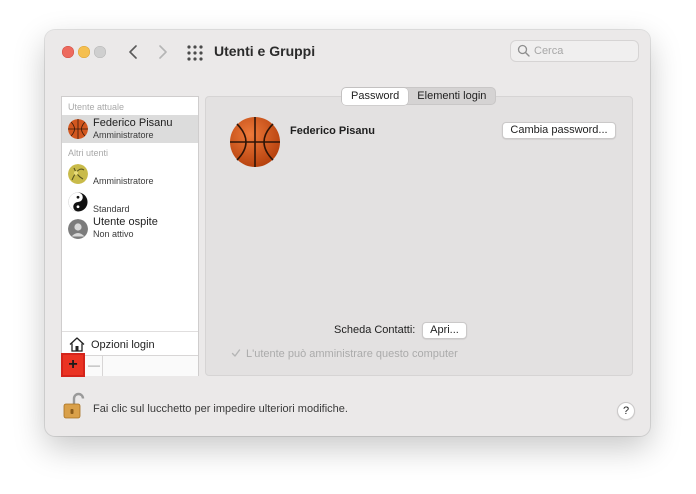 This screenshot has height=494, width=696. I want to click on grid-icon, so click(195, 53).